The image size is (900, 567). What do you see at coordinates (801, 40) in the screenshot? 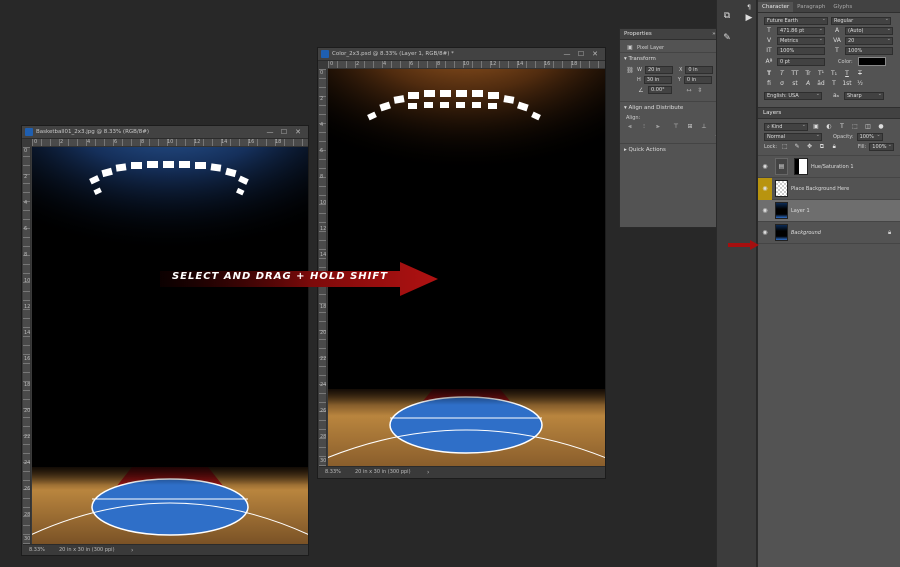
I see `kerning-select: Metrics` at bounding box center [801, 40].